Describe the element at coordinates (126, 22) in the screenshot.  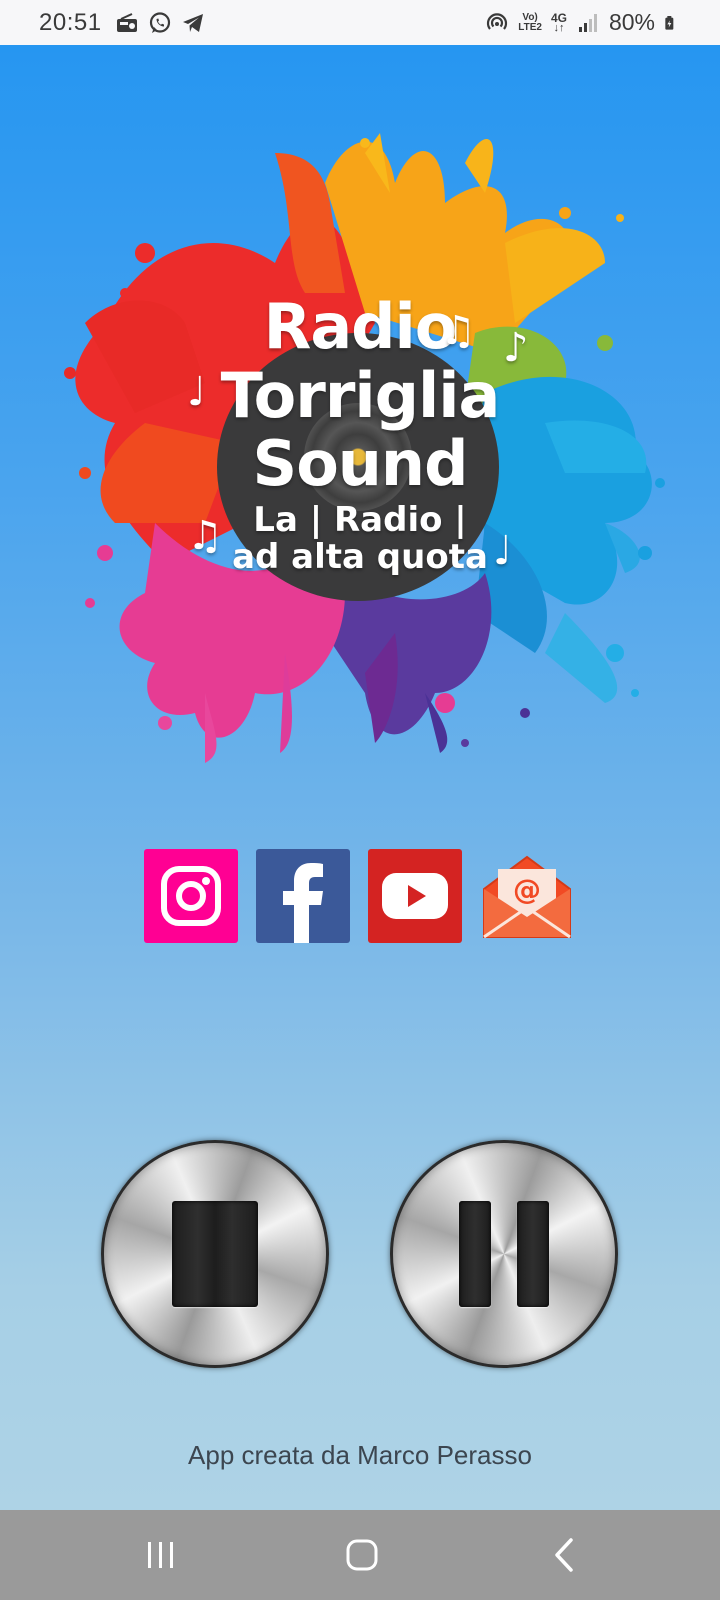
I see `radio-icon` at that location.